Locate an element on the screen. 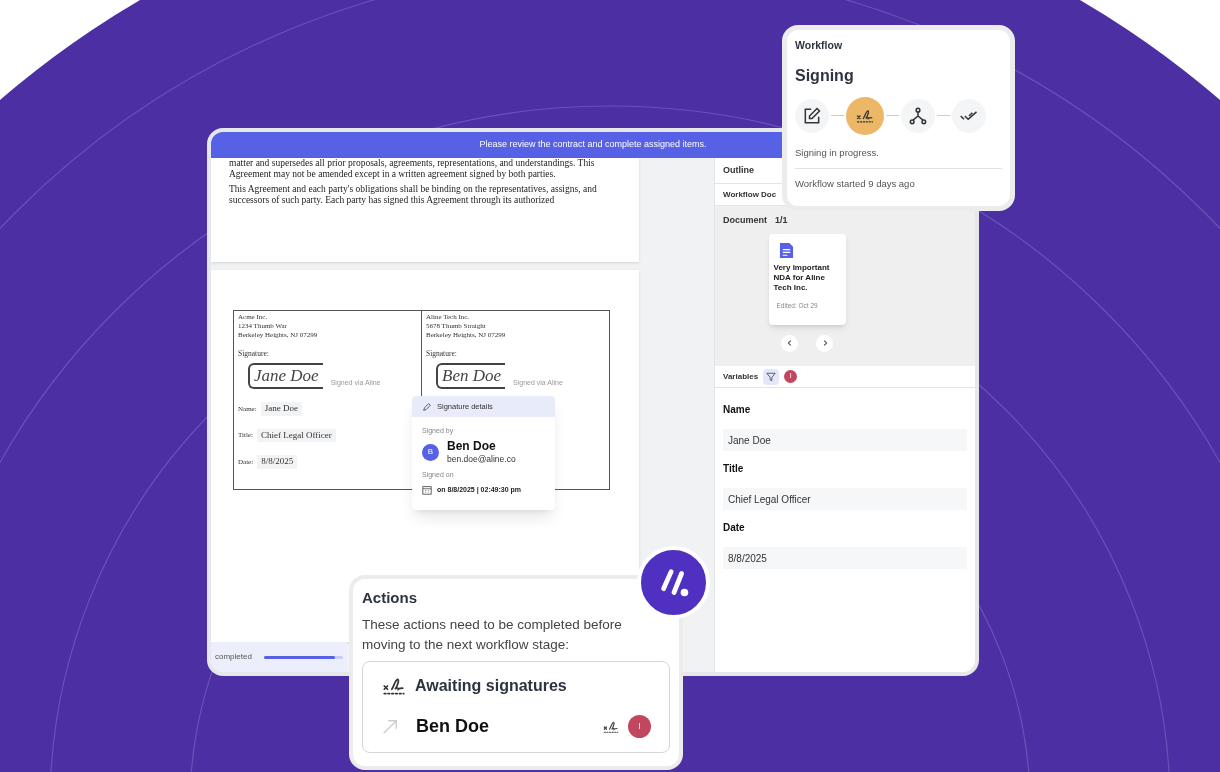  document-count: 1/1 is located at coordinates (781, 220).